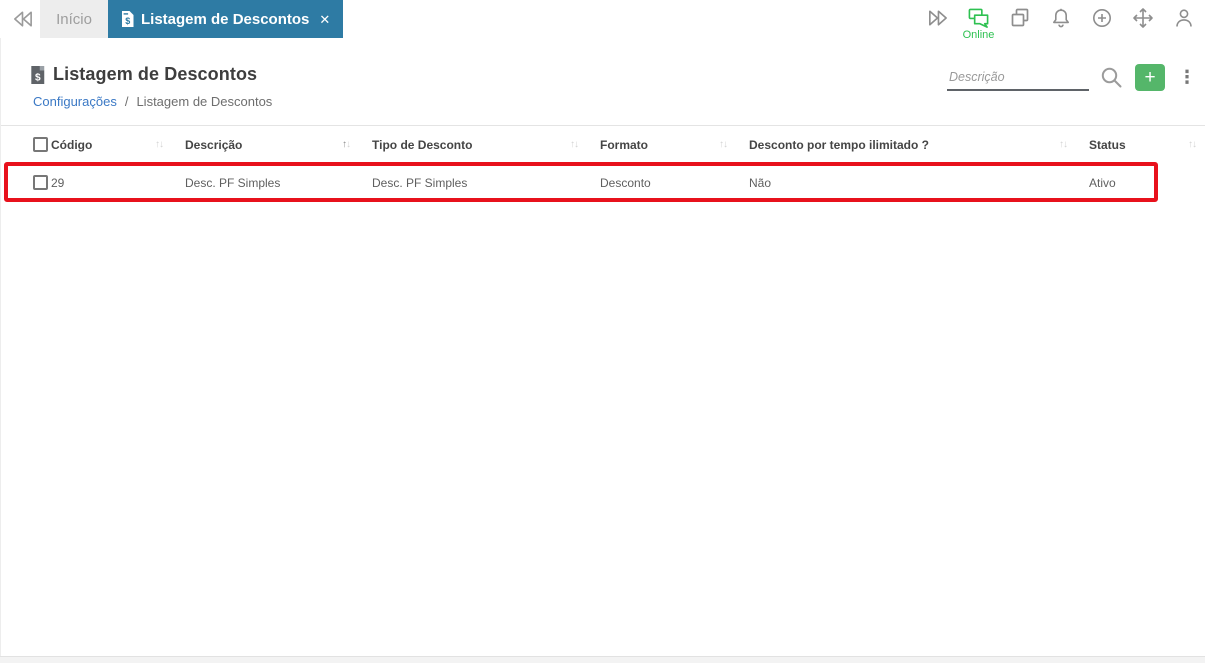 This screenshot has height=663, width=1205. What do you see at coordinates (214, 144) in the screenshot?
I see `column-label: Descrição` at bounding box center [214, 144].